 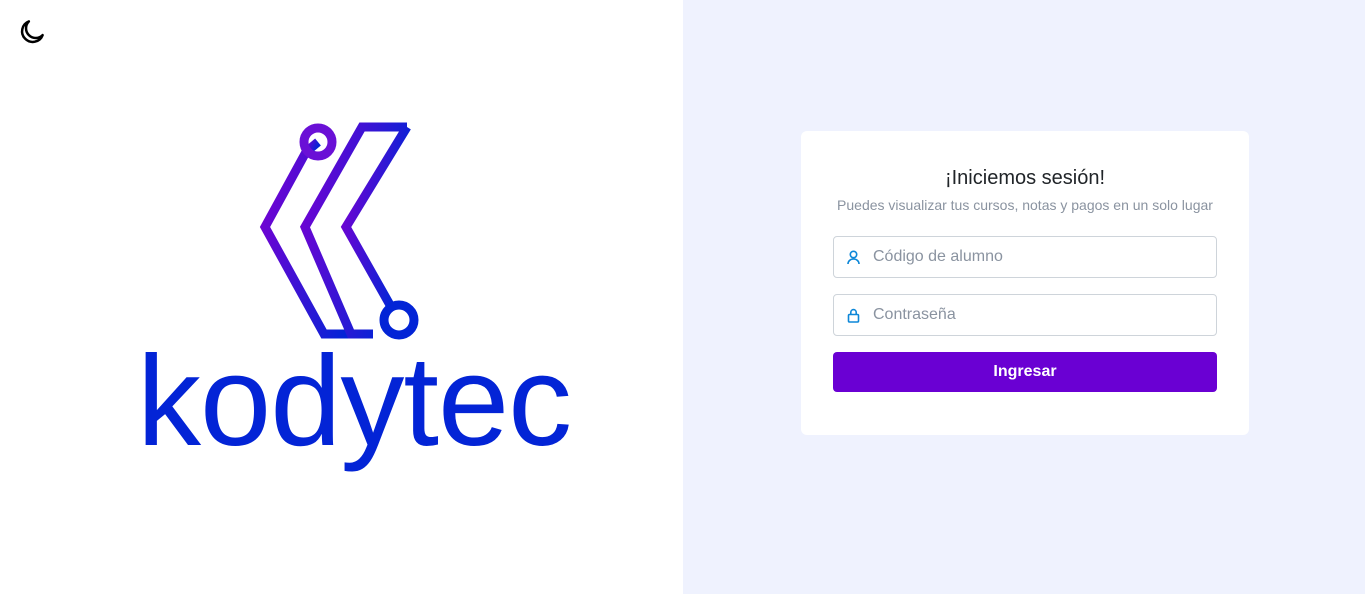 I want to click on brand-wordmark: kodytec, so click(x=354, y=401).